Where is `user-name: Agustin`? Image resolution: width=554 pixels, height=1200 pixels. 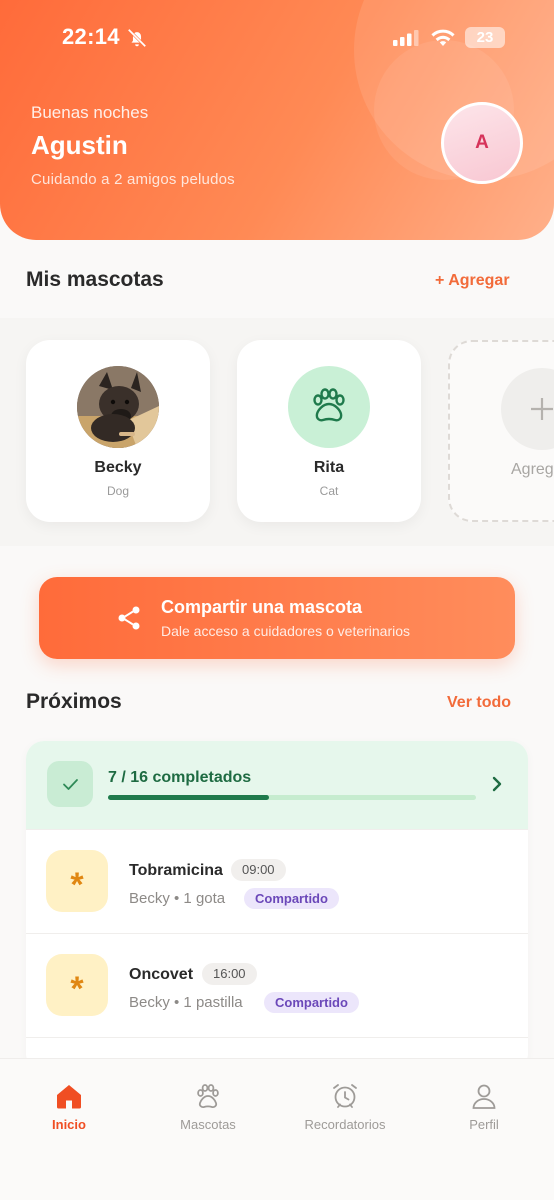 user-name: Agustin is located at coordinates (79, 145).